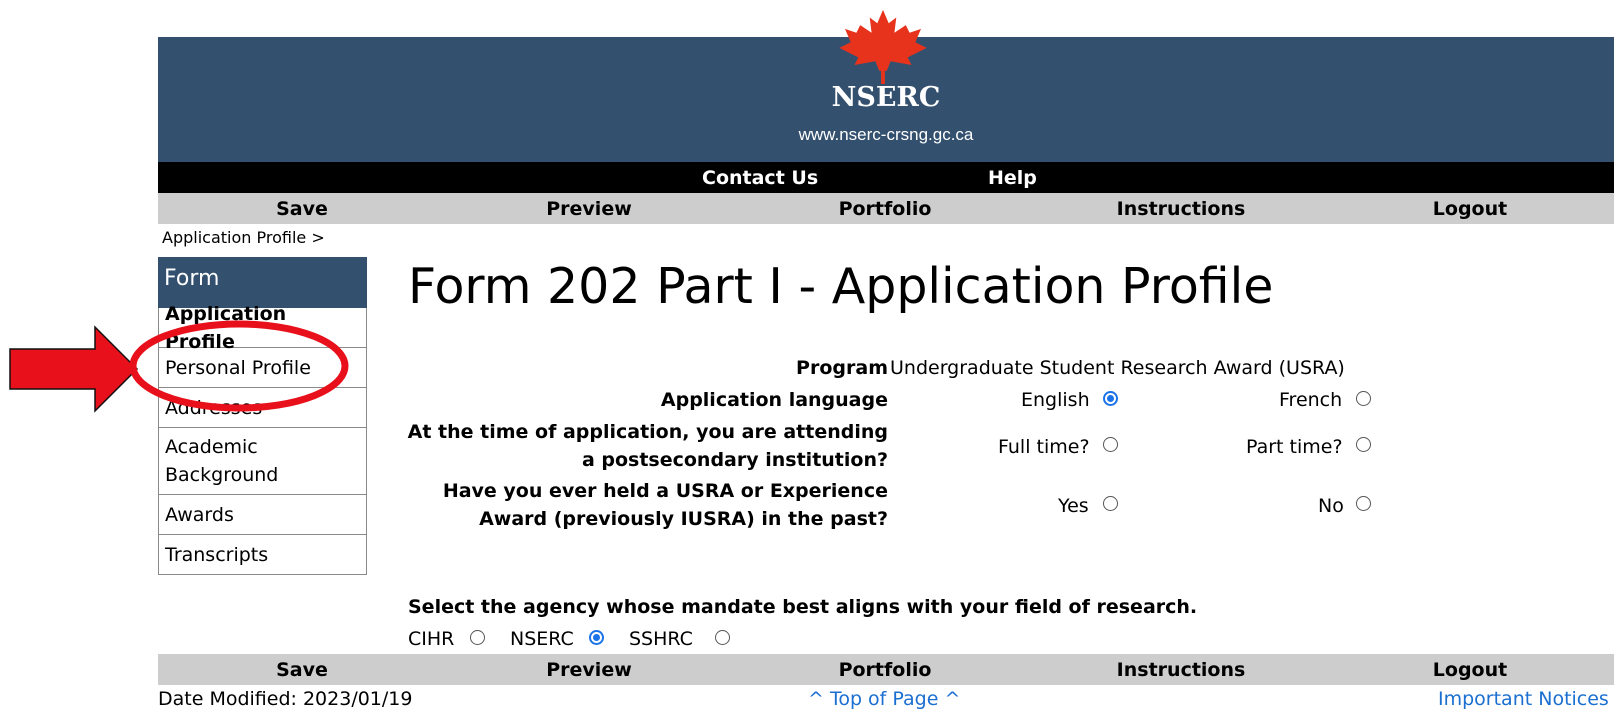  I want to click on org-url: www.nserc-crsng.gc.ca, so click(886, 135).